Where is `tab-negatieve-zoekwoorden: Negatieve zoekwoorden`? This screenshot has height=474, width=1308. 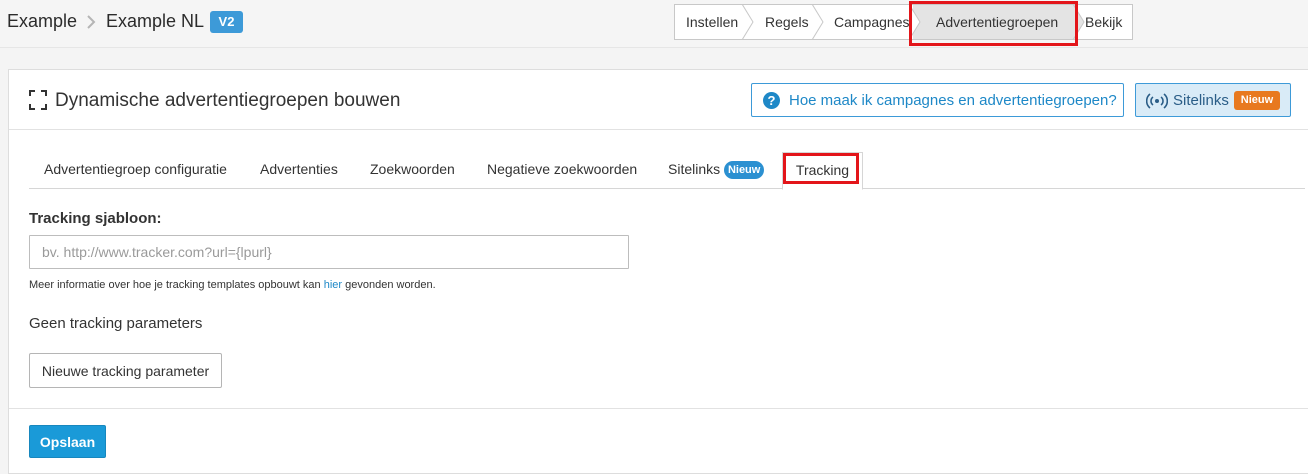 tab-negatieve-zoekwoorden: Negatieve zoekwoorden is located at coordinates (562, 170).